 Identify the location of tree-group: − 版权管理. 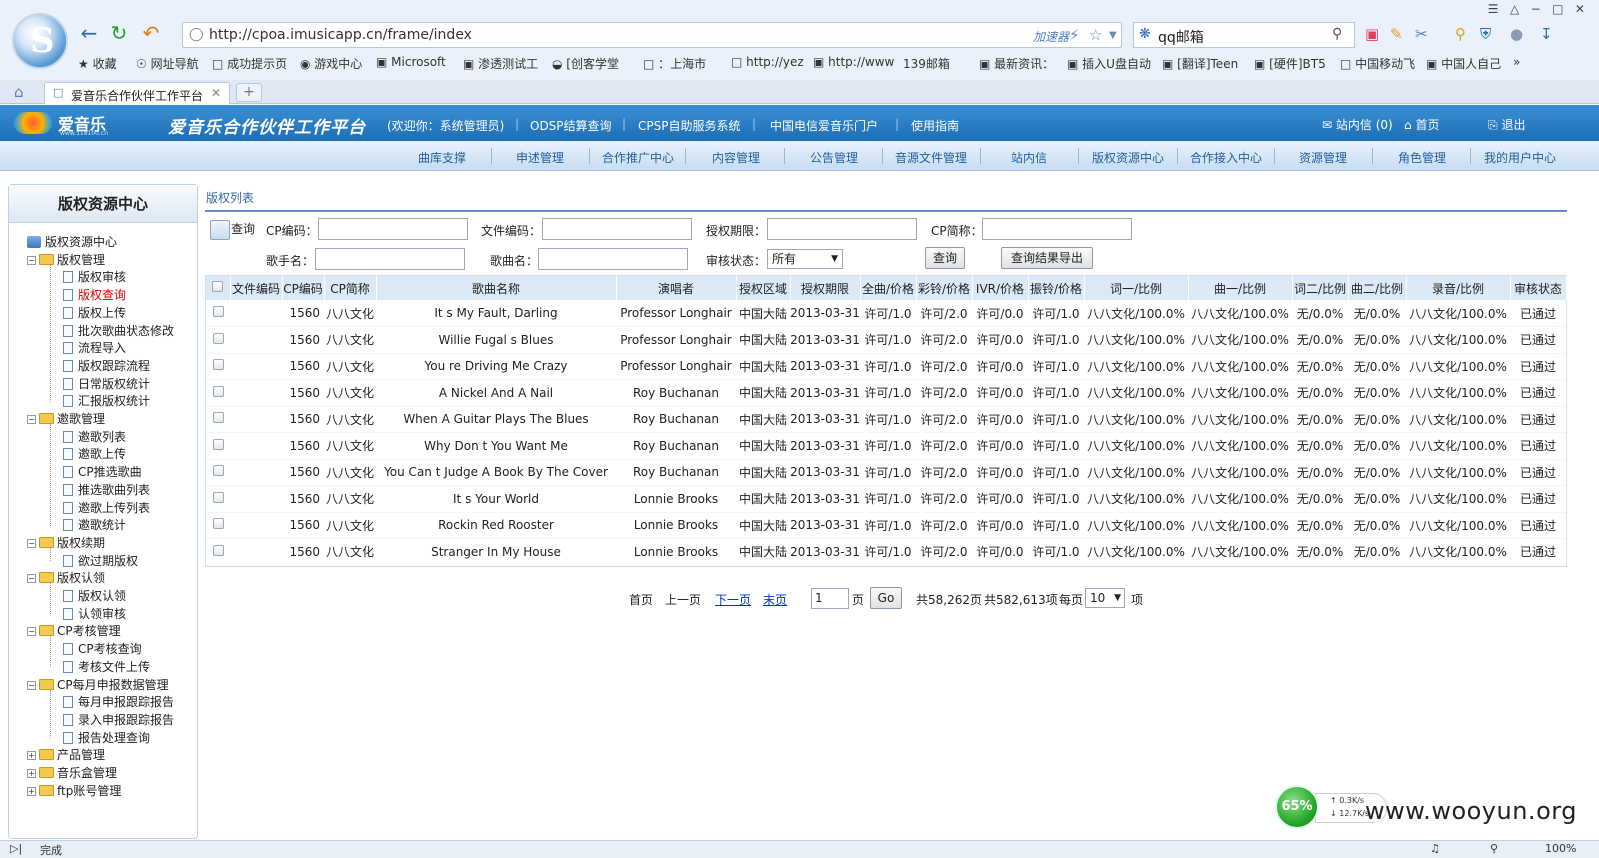
(66, 260).